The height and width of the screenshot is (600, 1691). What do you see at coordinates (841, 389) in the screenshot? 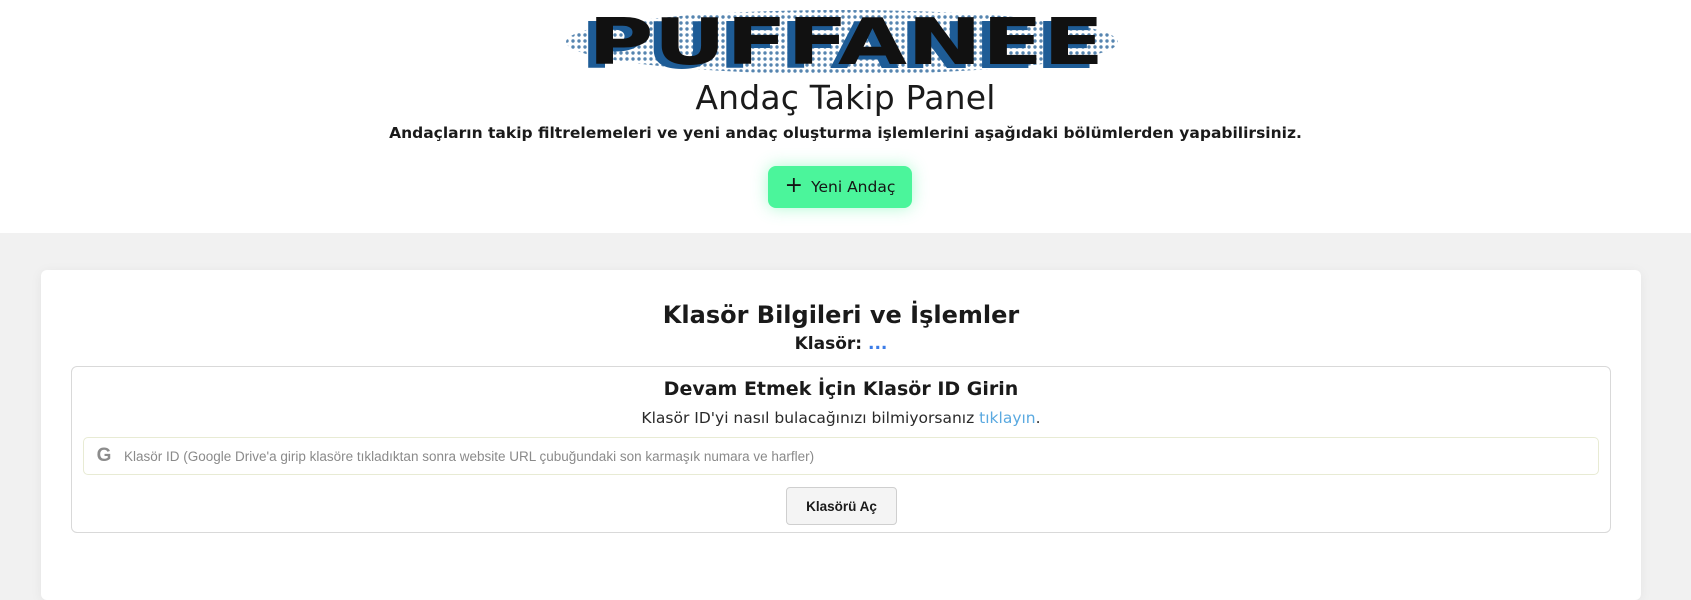
I see `folder-id-title: Devam Etmek İçin Klasör ID Girin` at bounding box center [841, 389].